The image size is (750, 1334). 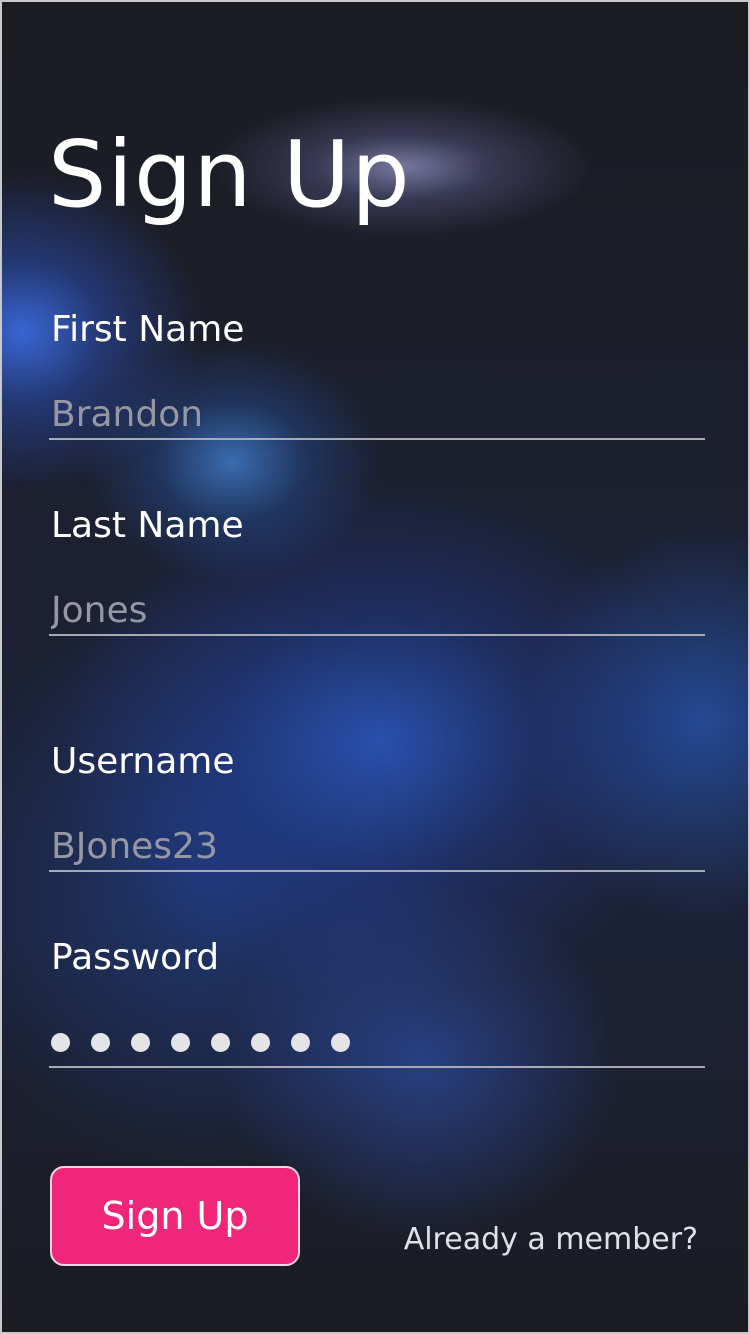 I want to click on already-member-link: Already a member?, so click(x=551, y=1240).